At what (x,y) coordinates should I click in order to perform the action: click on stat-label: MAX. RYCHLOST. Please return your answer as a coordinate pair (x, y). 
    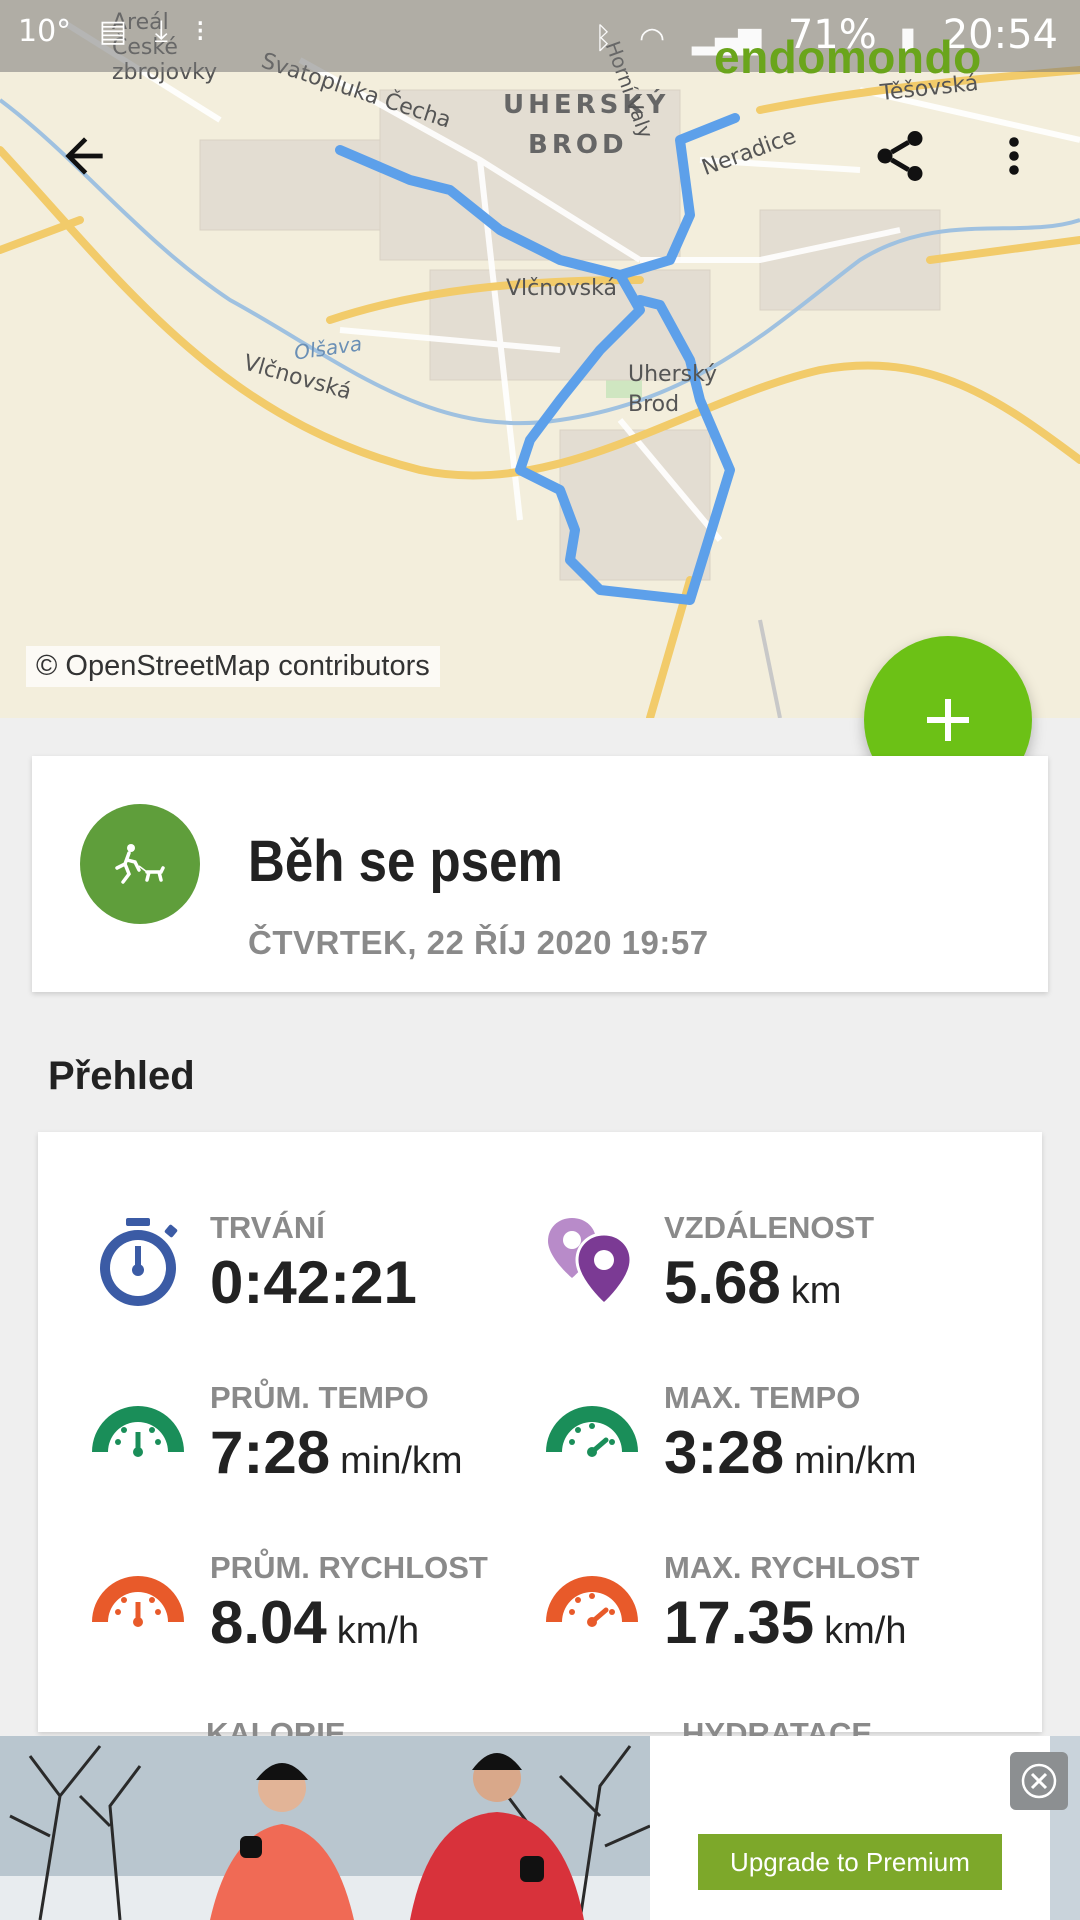
    Looking at the image, I should click on (792, 1567).